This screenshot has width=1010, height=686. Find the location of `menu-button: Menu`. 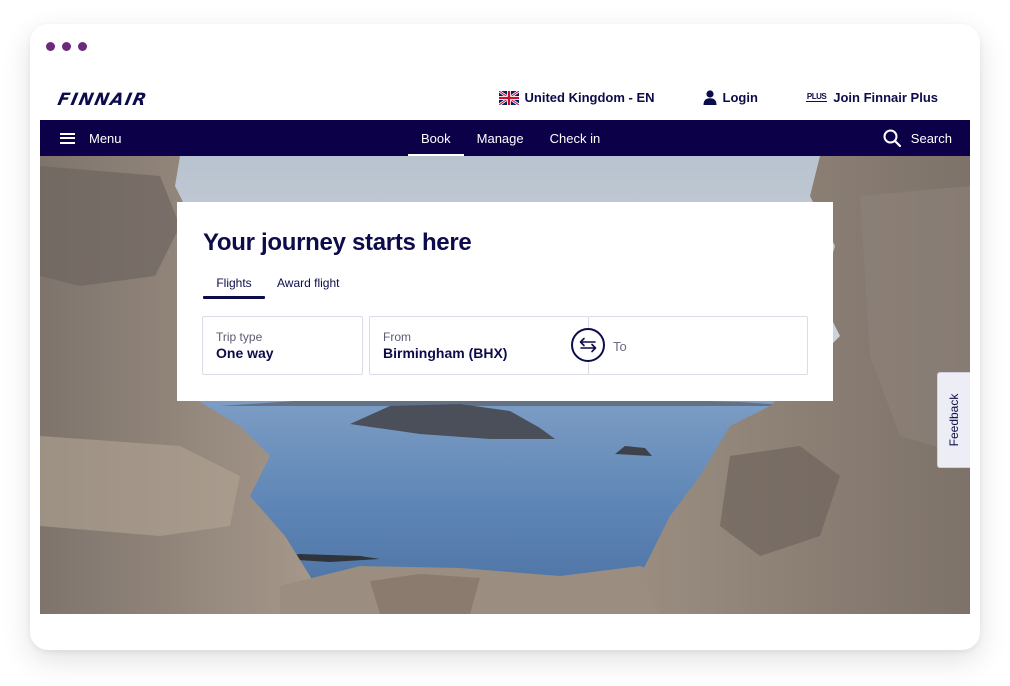

menu-button: Menu is located at coordinates (91, 138).